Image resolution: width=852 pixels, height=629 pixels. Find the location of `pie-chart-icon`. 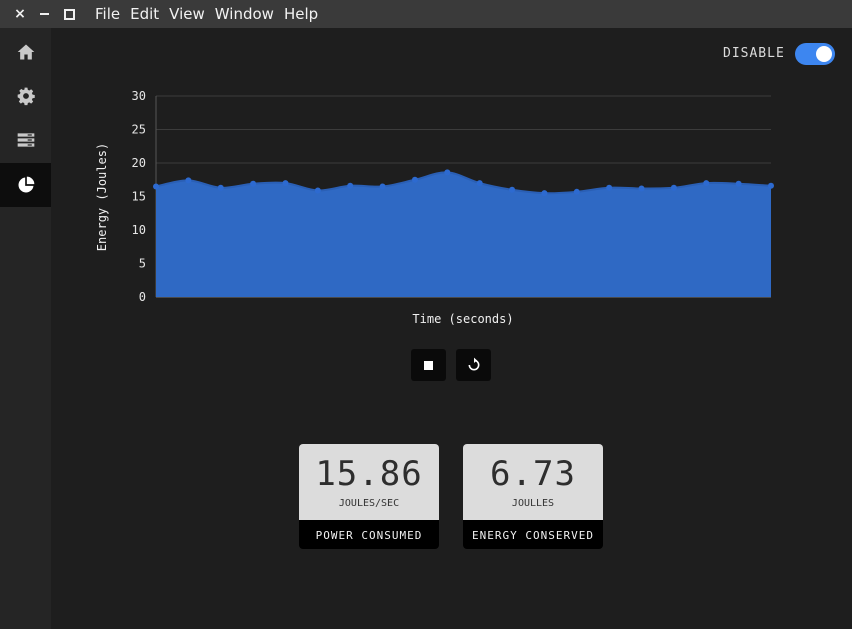

pie-chart-icon is located at coordinates (26, 184).